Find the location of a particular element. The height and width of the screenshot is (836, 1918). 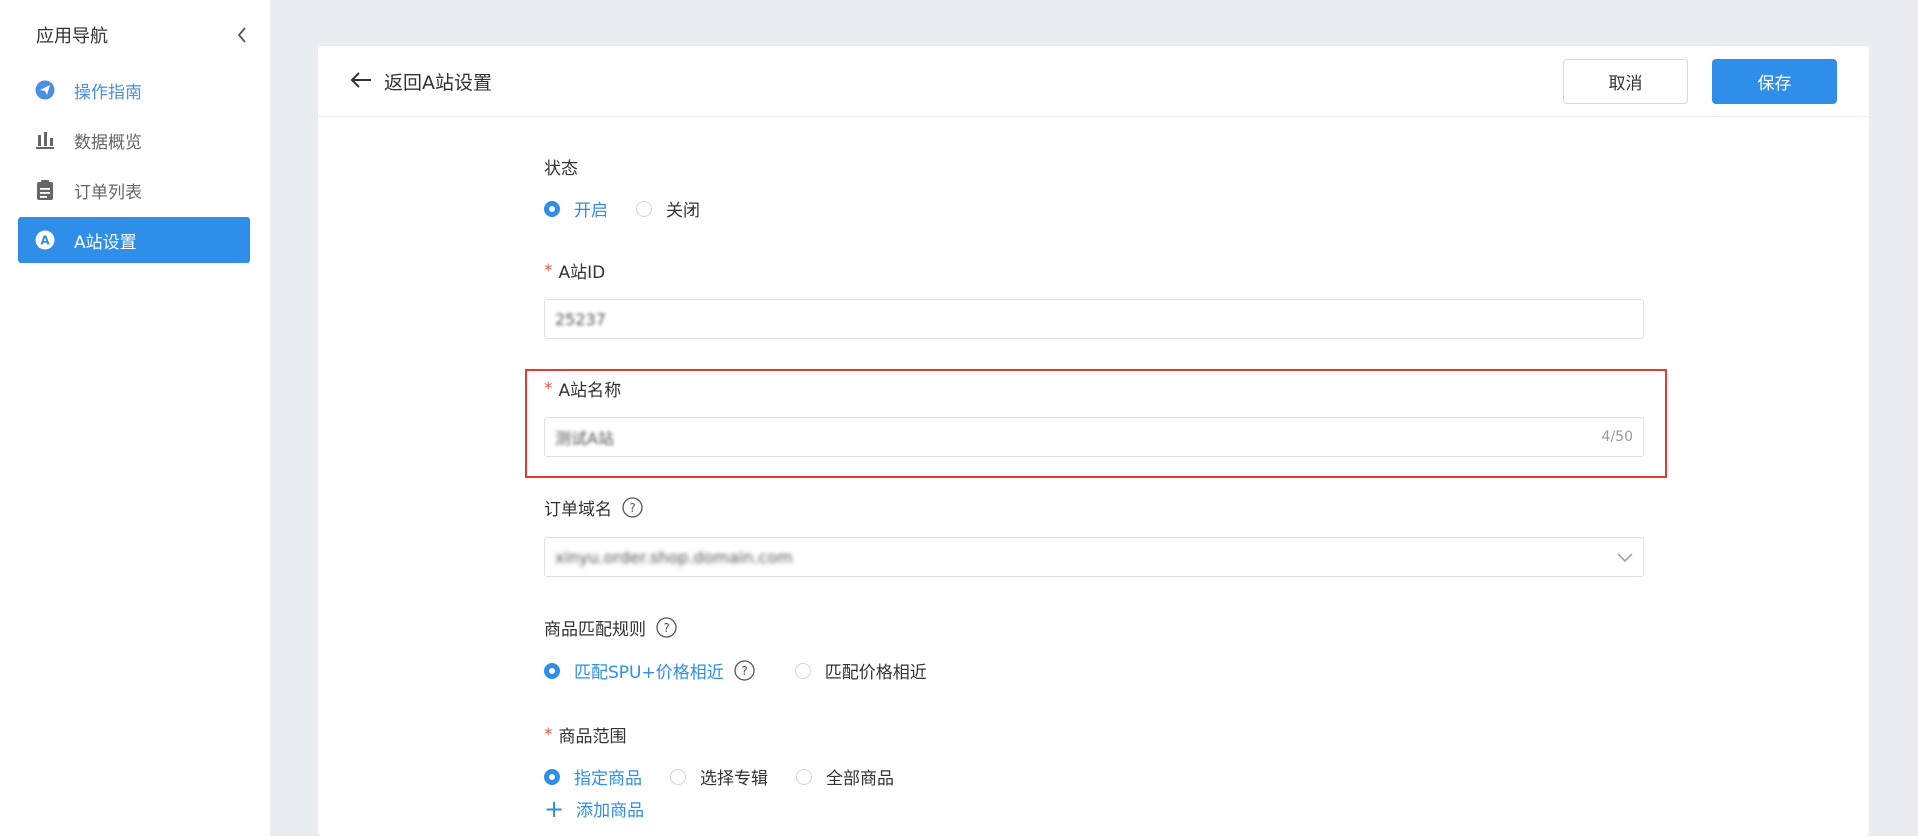

order-domain-select: xinyu.order.shop.domain.com is located at coordinates (1094, 557).